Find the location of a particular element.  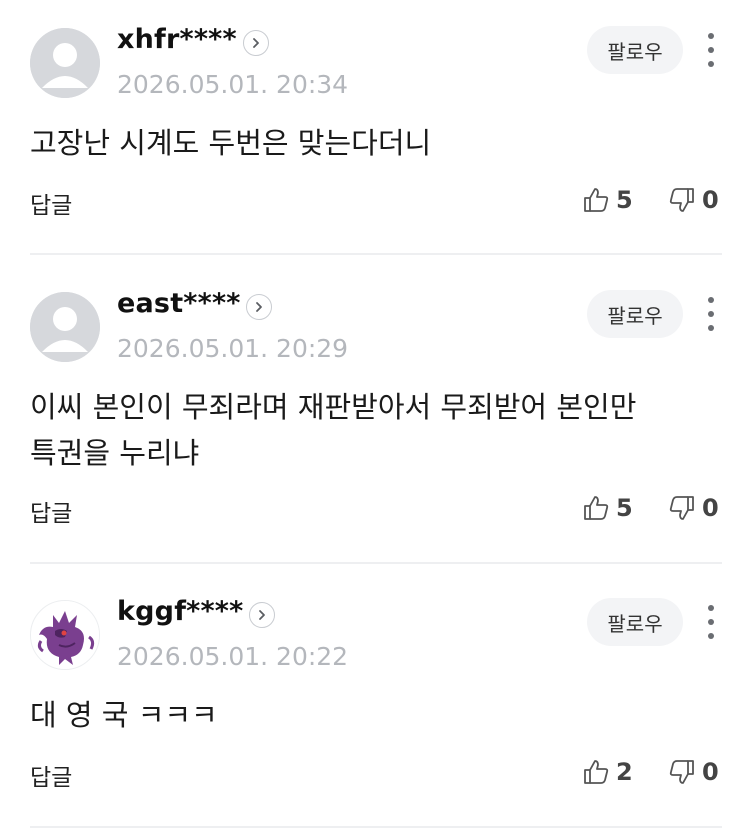

username: kggf**** is located at coordinates (180, 611).